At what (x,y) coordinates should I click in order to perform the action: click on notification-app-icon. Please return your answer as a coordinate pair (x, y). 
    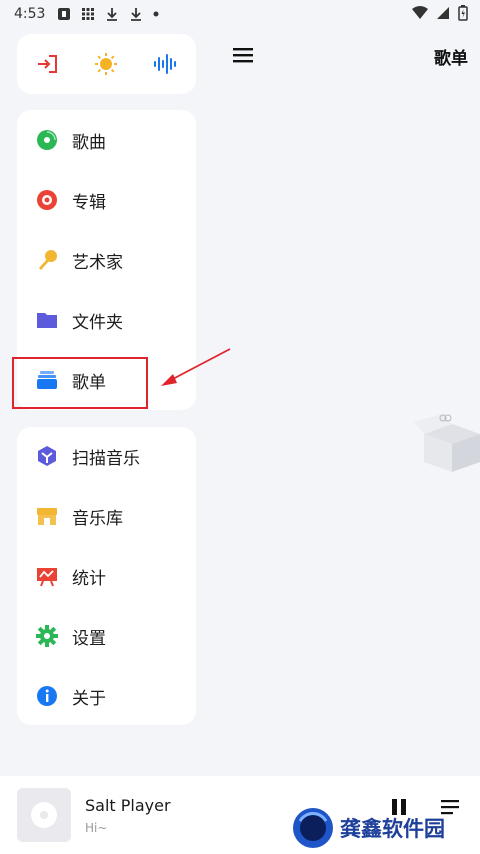
    Looking at the image, I should click on (64, 14).